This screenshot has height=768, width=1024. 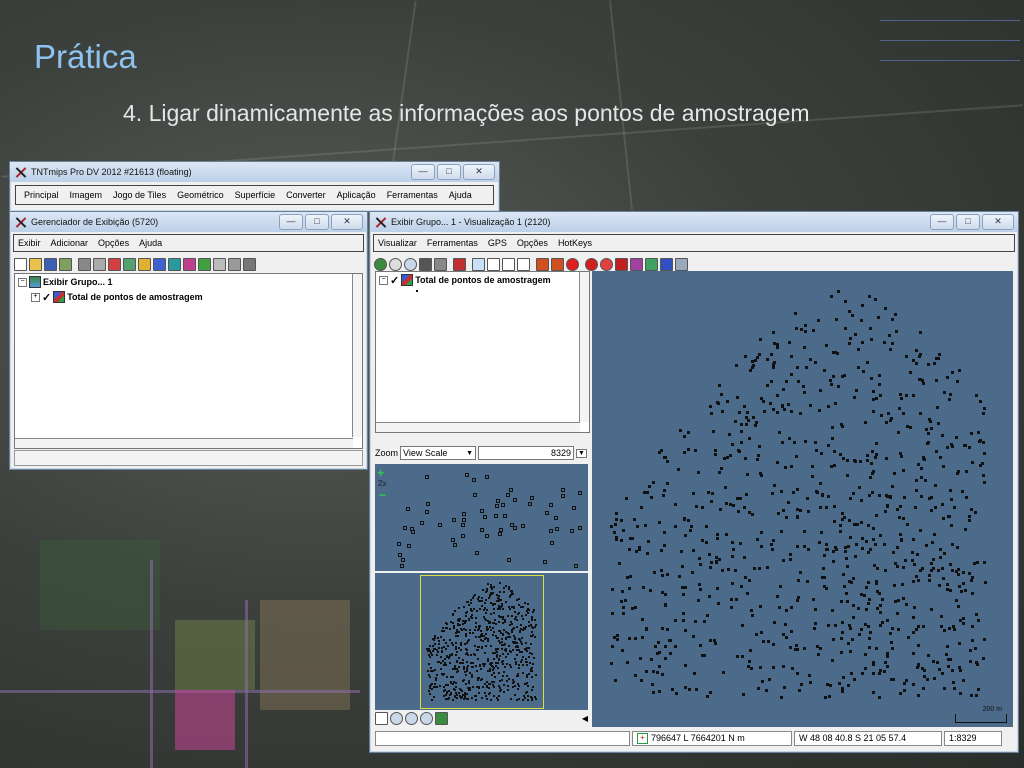 I want to click on binoculars-icon, so click(x=425, y=264).